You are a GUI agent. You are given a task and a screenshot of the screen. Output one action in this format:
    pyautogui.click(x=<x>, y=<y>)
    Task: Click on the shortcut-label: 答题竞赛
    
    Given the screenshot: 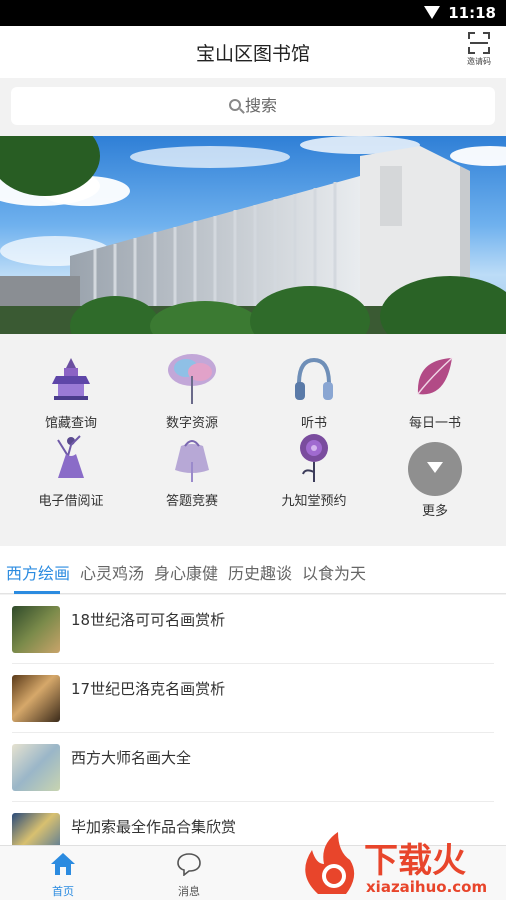 What is the action you would take?
    pyautogui.click(x=191, y=501)
    